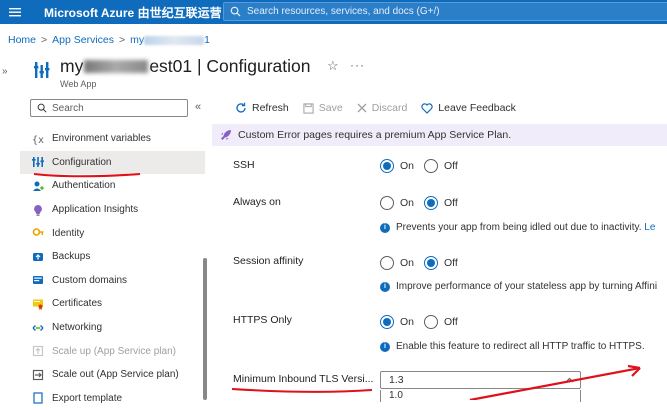 This screenshot has width=667, height=410. What do you see at coordinates (112, 351) in the screenshot?
I see `sidebar-item-scale-up: Scale up (App Service plan)` at bounding box center [112, 351].